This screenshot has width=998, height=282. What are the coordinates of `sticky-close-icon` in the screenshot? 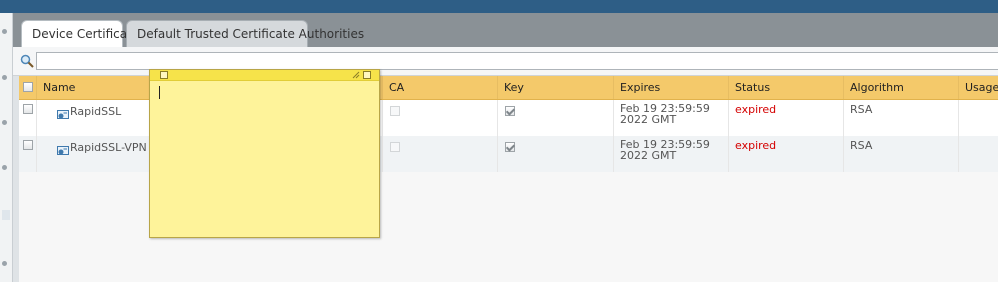 It's located at (164, 75).